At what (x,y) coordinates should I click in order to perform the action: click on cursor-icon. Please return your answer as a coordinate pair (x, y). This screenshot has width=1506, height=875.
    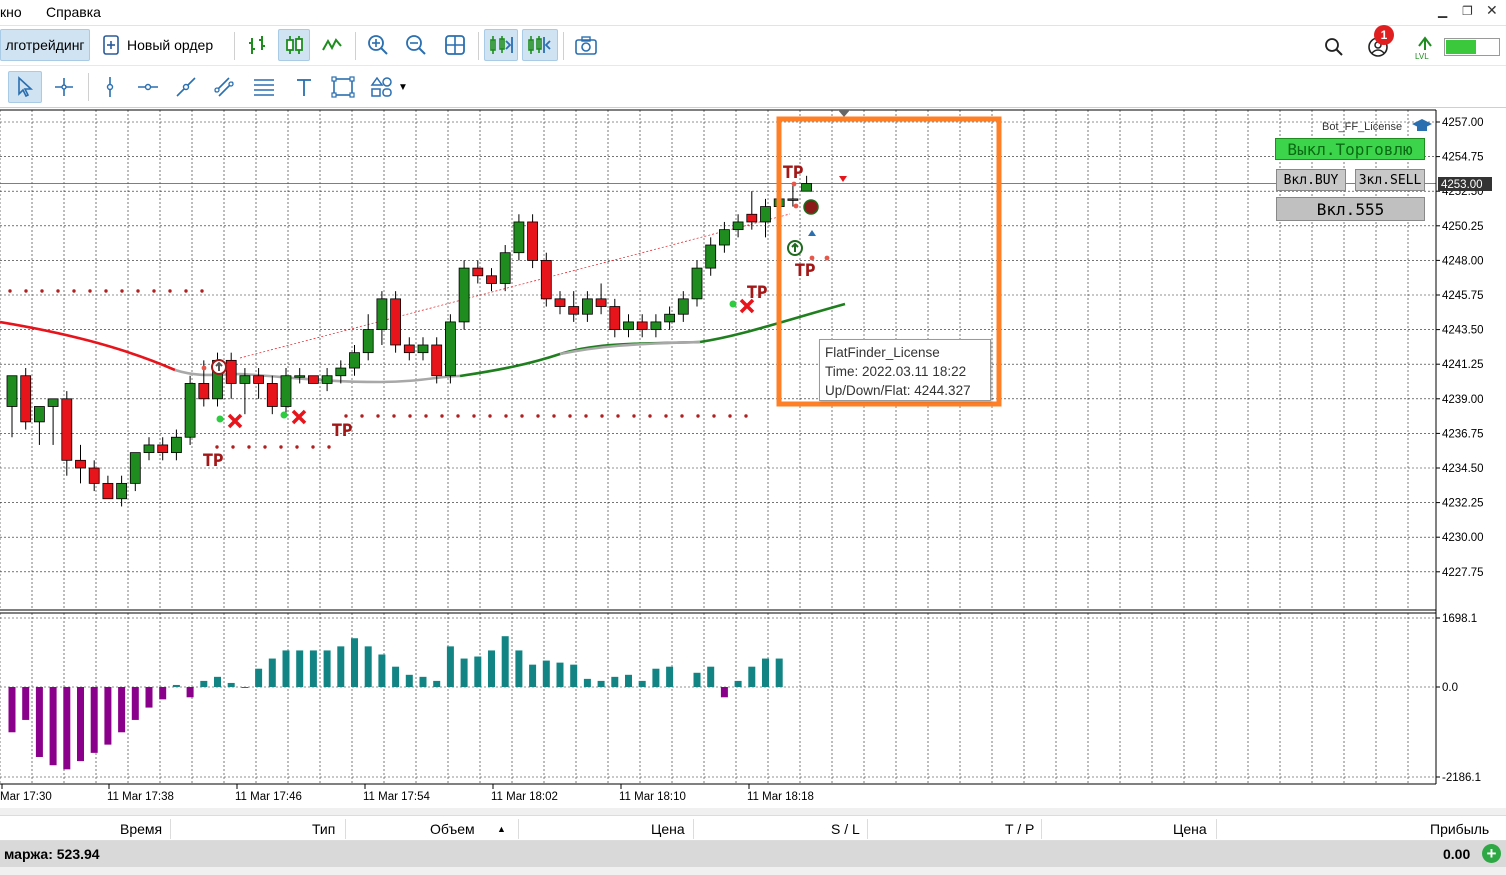
    Looking at the image, I should click on (26, 87).